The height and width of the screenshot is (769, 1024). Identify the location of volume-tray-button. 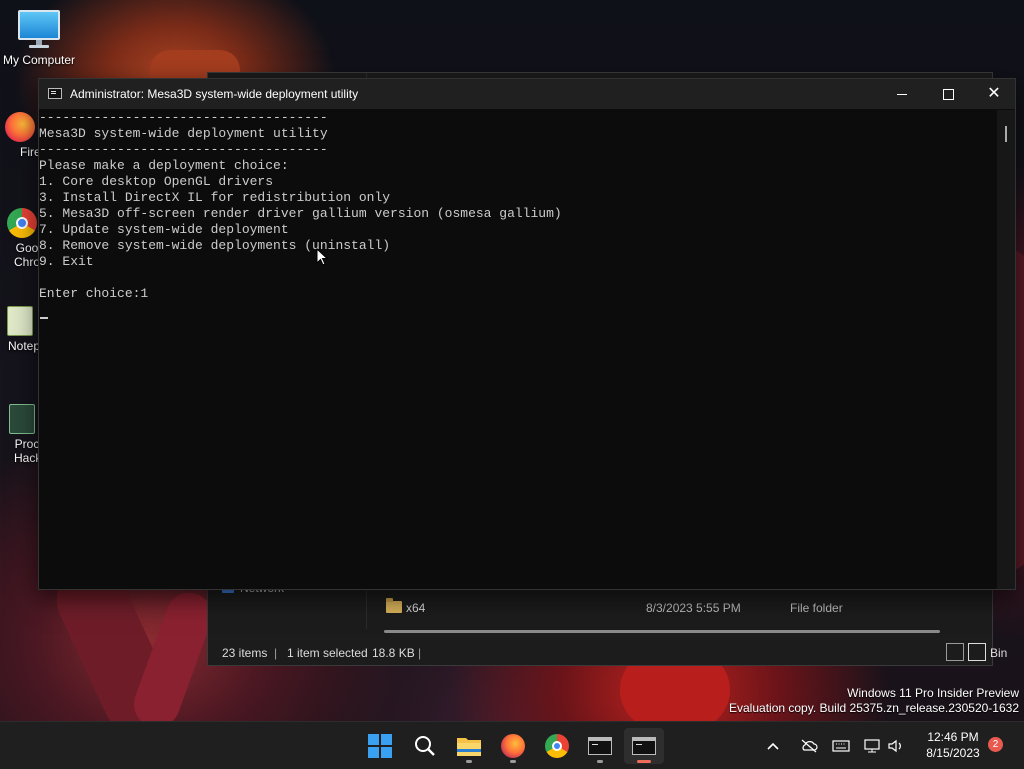
(896, 745).